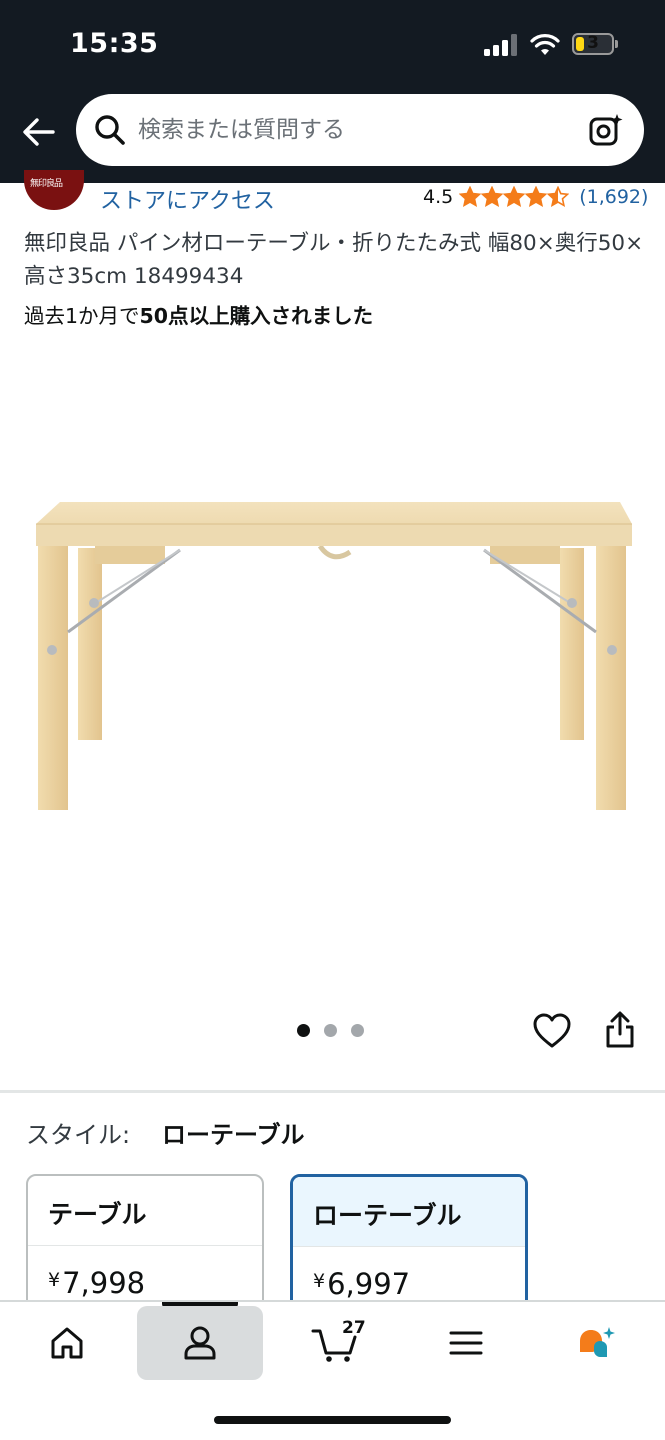 The image size is (665, 1440). I want to click on brand-logo-text: 無印良品, so click(46, 184).